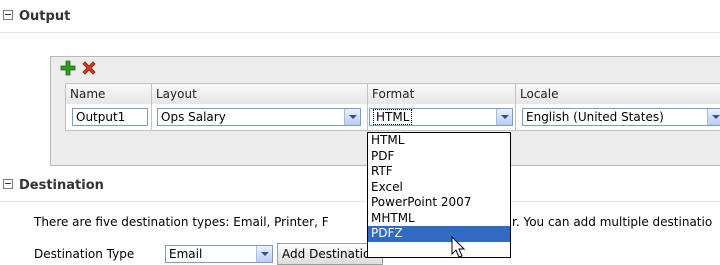  I want to click on format-select: HTML, so click(441, 117).